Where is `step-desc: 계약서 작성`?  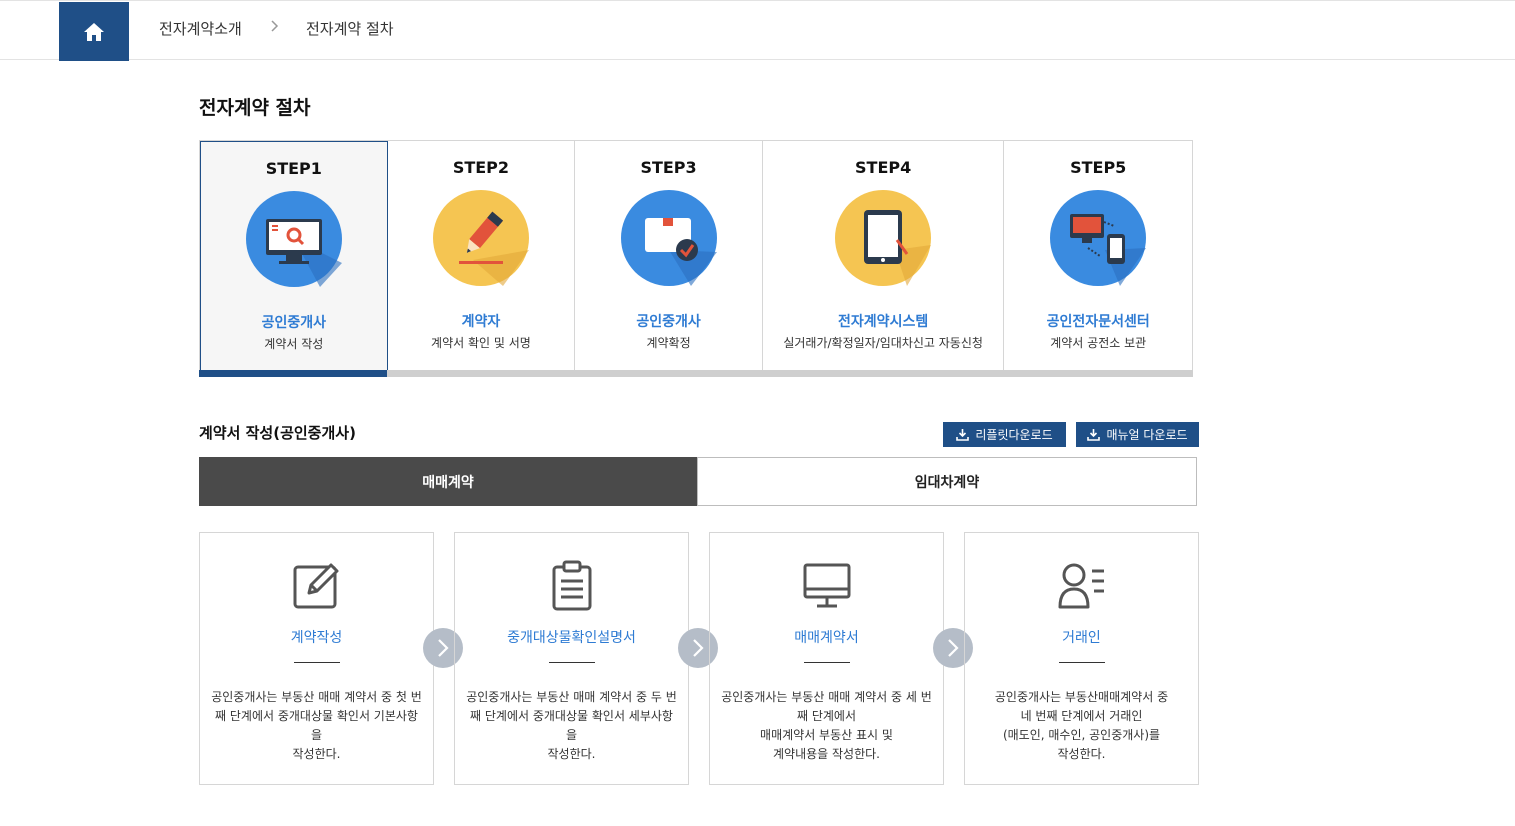
step-desc: 계약서 작성 is located at coordinates (294, 344).